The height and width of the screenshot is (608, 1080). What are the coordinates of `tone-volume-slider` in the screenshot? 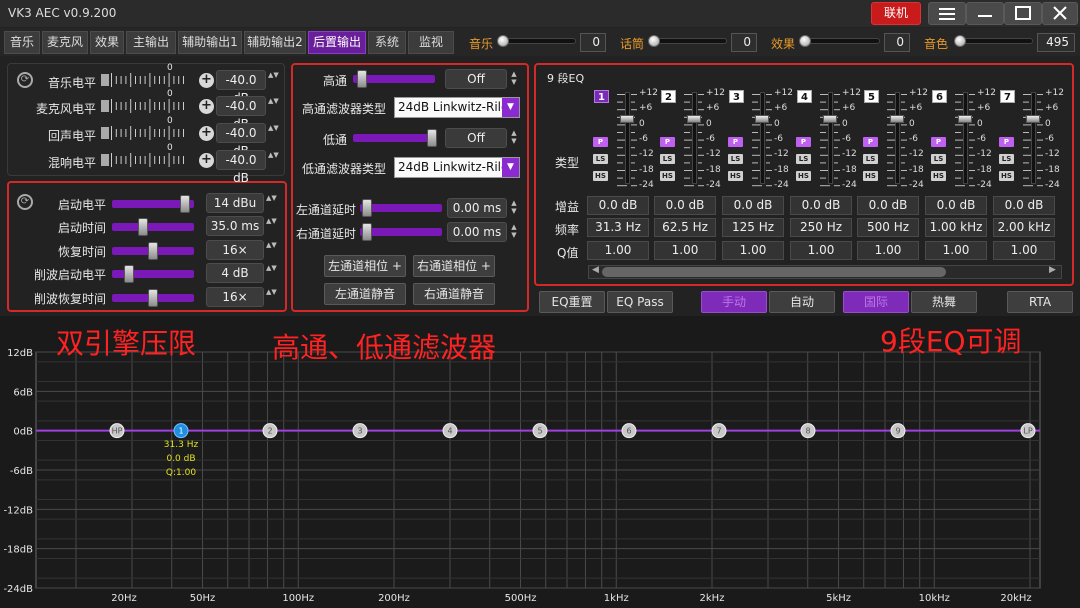 It's located at (995, 41).